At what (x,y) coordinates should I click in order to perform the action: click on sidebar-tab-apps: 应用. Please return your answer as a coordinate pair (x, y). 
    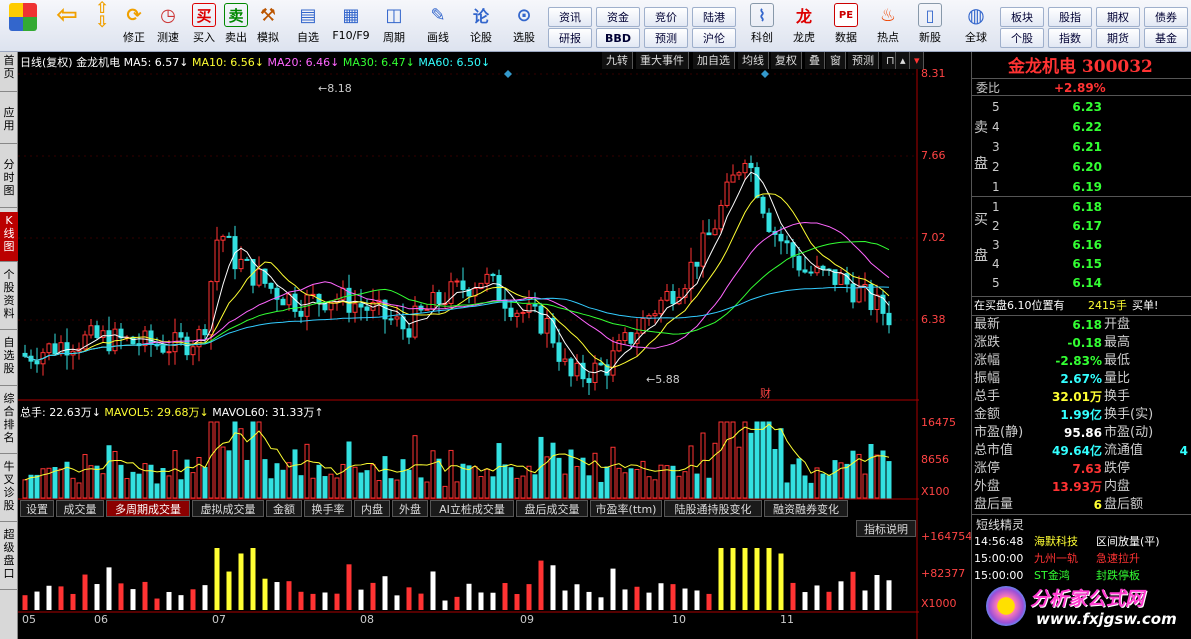
    Looking at the image, I should click on (9, 124).